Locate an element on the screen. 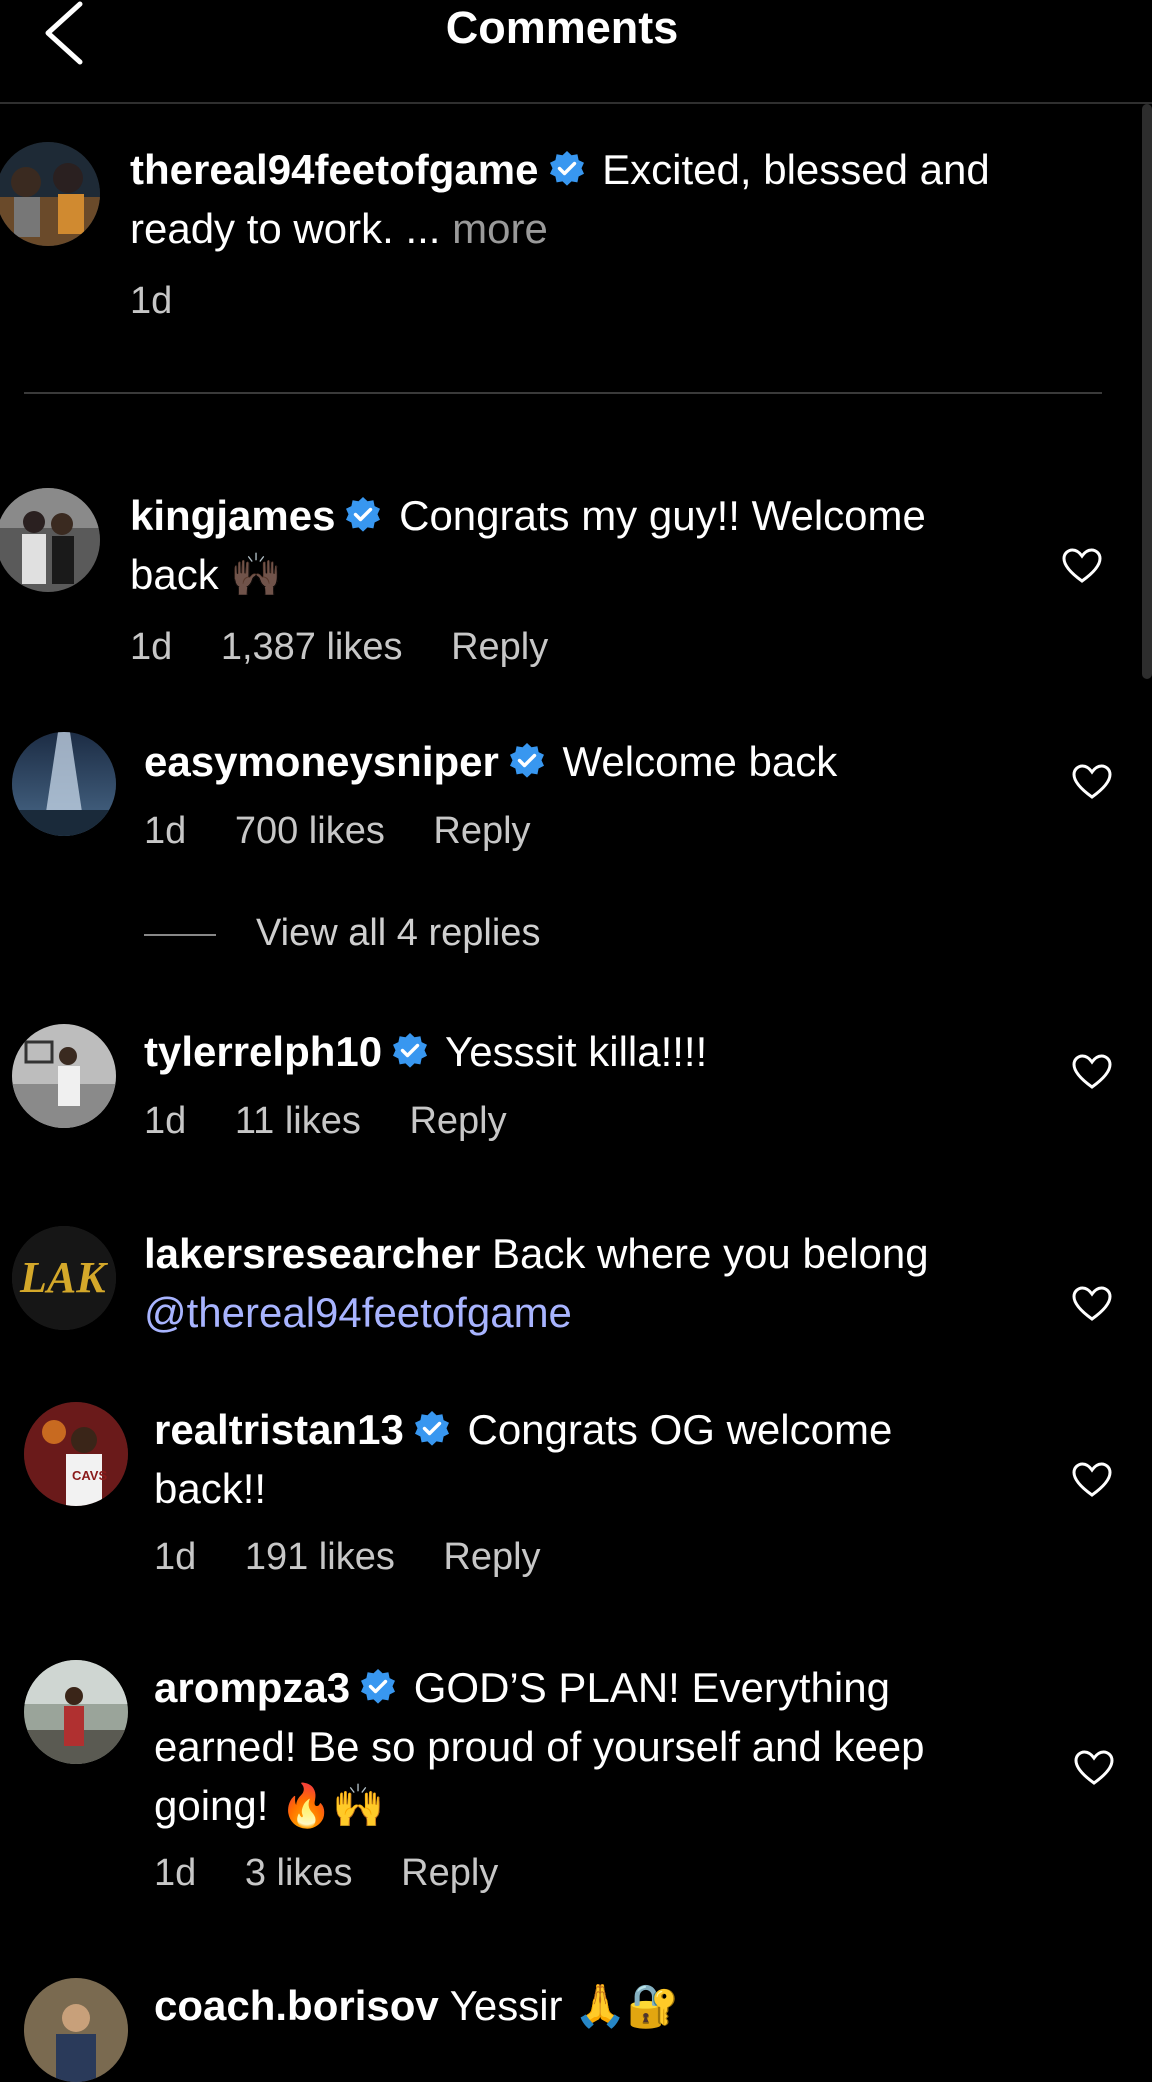  like-count: 3 likes is located at coordinates (299, 1873).